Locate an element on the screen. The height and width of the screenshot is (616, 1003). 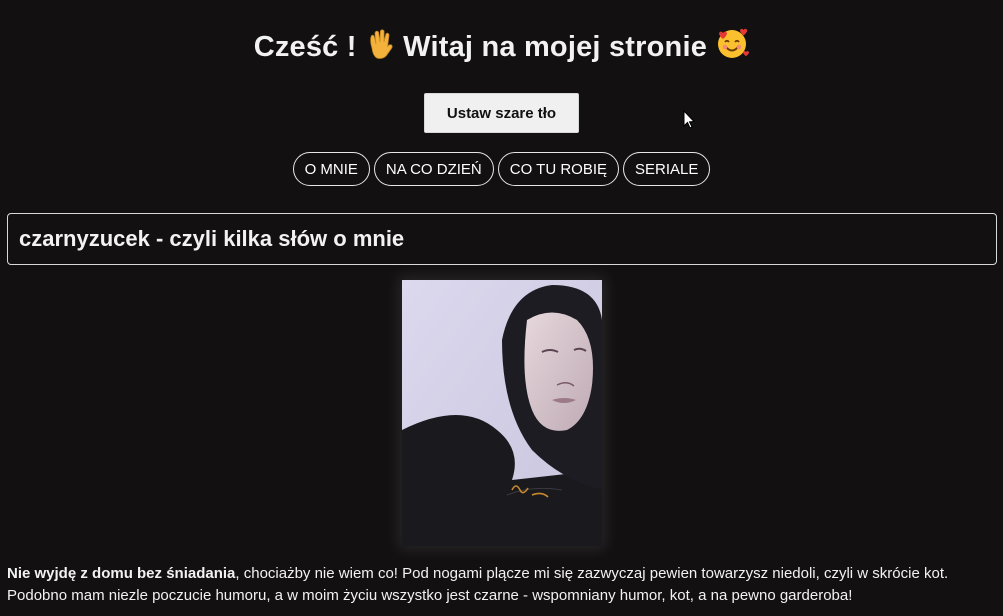
set-gray-background-button: Ustaw szare tło is located at coordinates (501, 113).